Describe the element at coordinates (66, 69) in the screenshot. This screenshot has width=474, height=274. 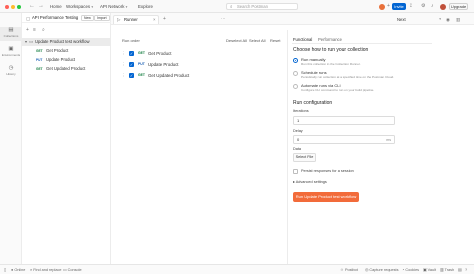
I see `tree-request: GET Get Updated Product` at that location.